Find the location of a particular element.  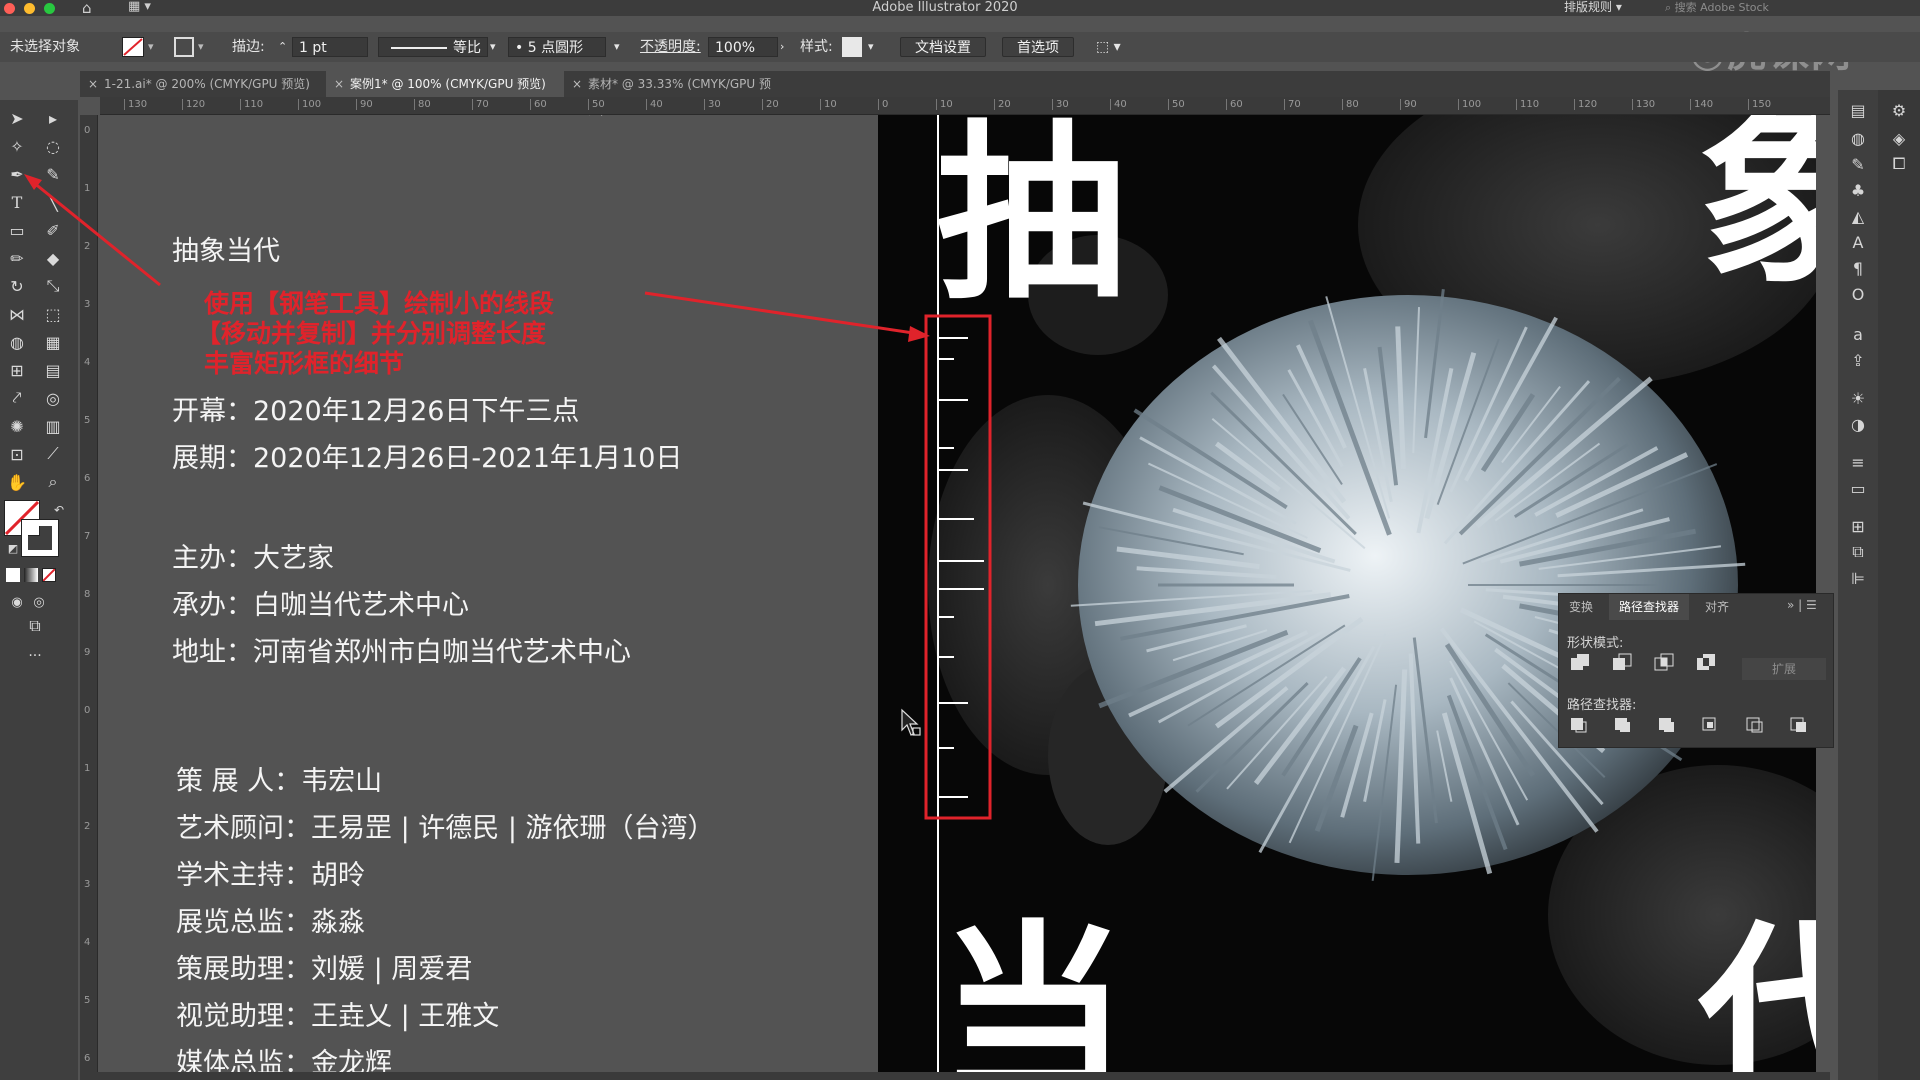

exclude-icon is located at coordinates (1706, 662).